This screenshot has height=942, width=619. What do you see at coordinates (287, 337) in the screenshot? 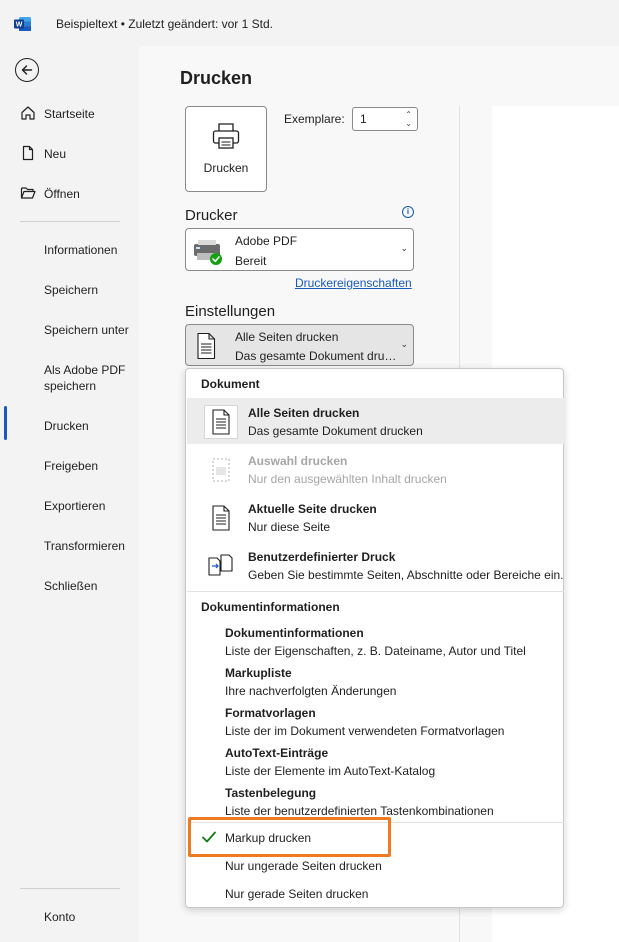
I see `selected-range-title: Alle Seiten drucken` at bounding box center [287, 337].